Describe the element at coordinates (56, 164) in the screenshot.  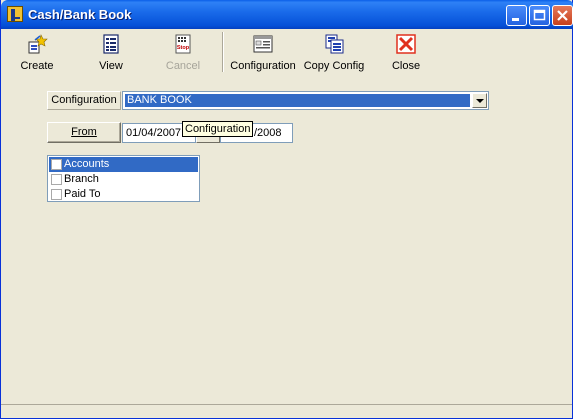
I see `accounts-checkbox` at that location.